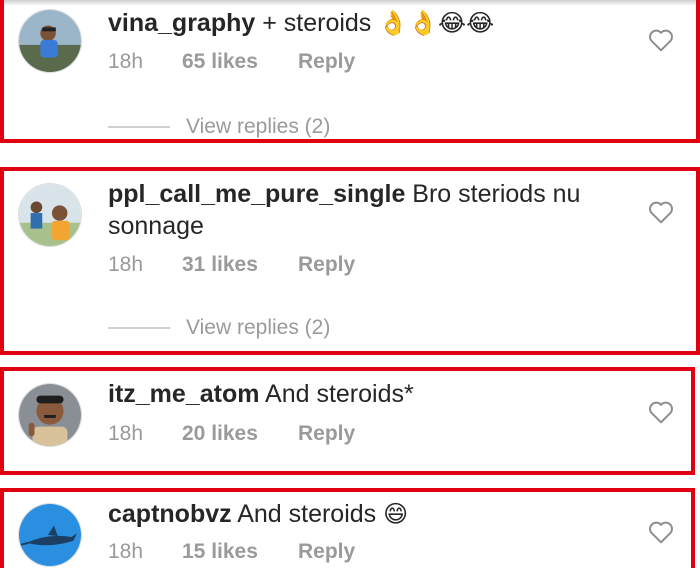  What do you see at coordinates (240, 434) in the screenshot?
I see `likes-count: 20 likes` at bounding box center [240, 434].